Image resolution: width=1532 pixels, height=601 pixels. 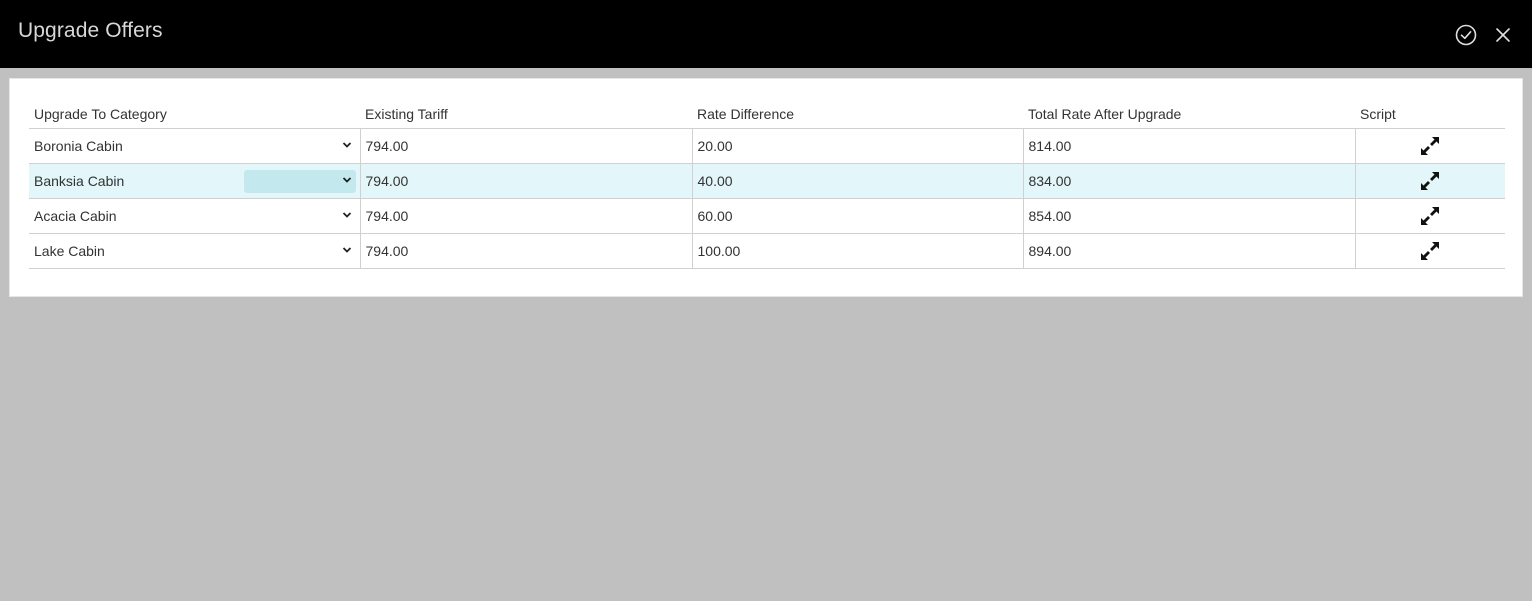 I want to click on category-value: Acacia Cabin, so click(x=75, y=215).